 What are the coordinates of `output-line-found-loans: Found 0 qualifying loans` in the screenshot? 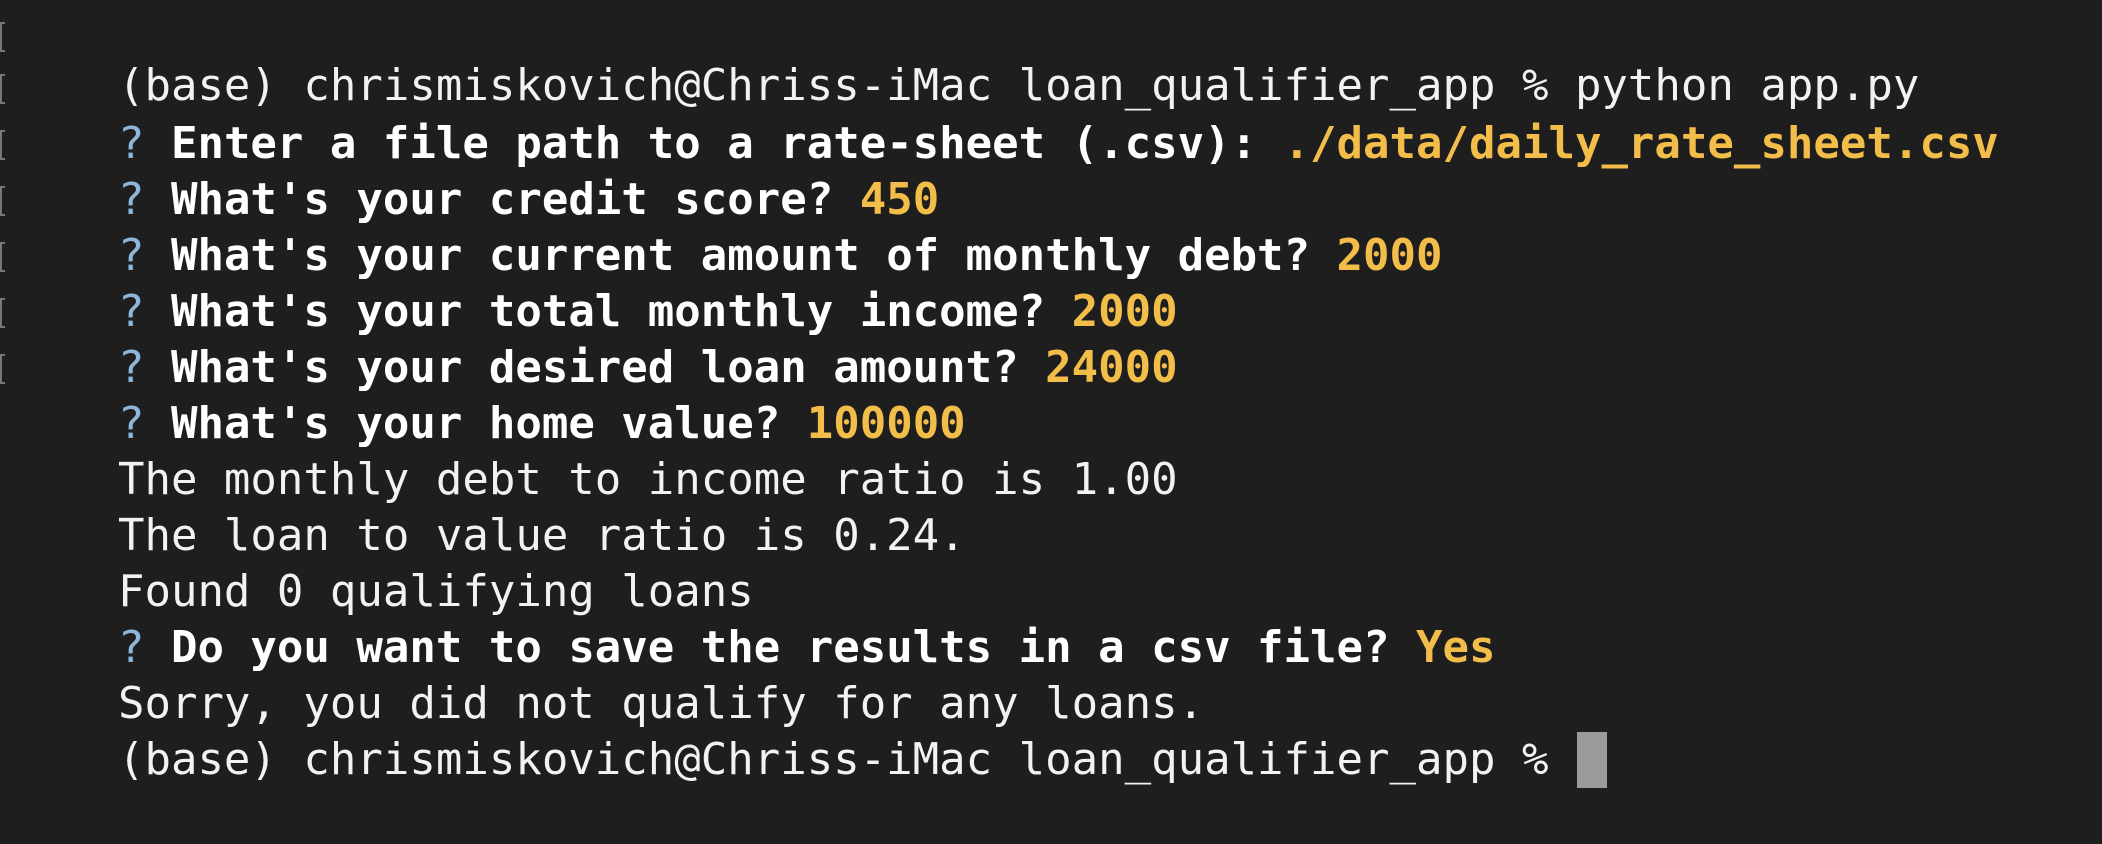 It's located at (1051, 562).